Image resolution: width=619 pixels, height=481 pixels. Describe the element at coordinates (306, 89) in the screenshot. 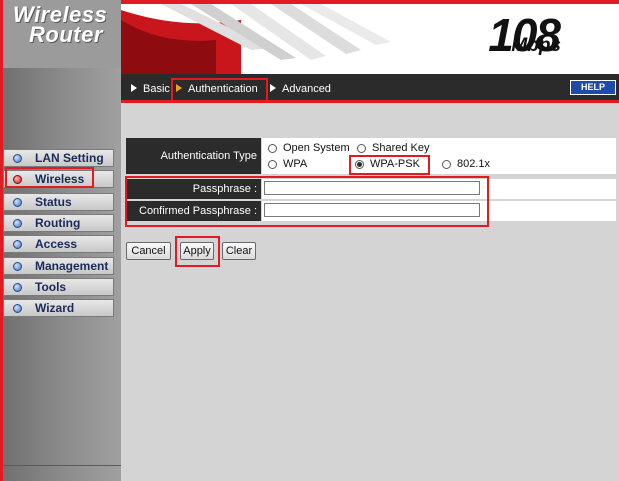

I see `nav-advanced: Advanced` at that location.